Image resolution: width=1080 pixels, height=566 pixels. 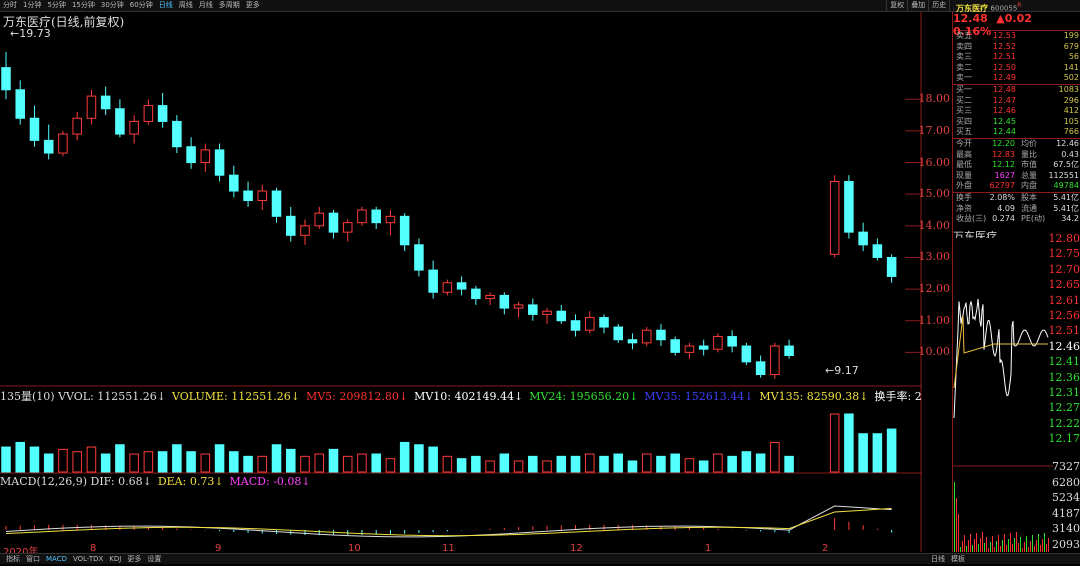 I want to click on quote-row-0: 今开12.20均价12.46, so click(x=1016, y=144).